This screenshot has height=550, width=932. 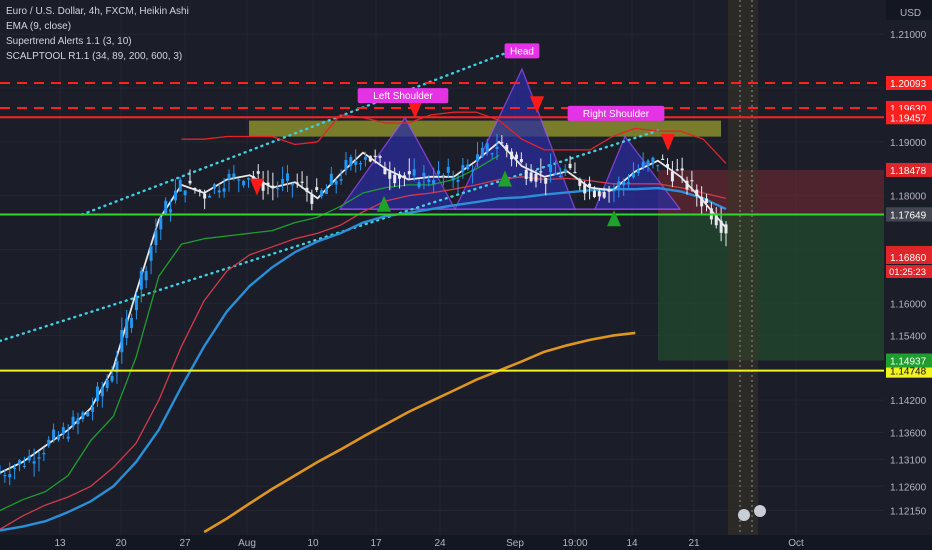 I want to click on x-tick-label: 27, so click(x=185, y=543).